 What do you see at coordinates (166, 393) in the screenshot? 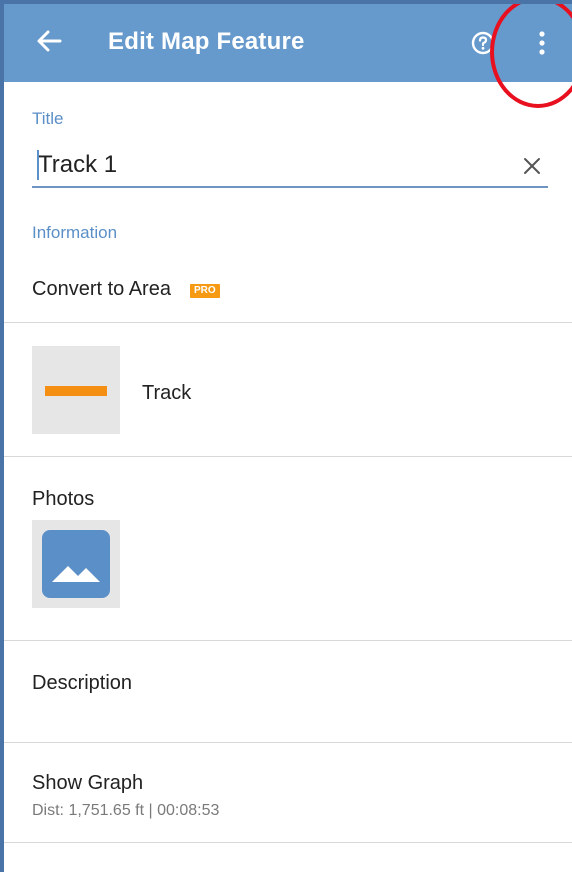
I see `track-style-label: Track` at bounding box center [166, 393].